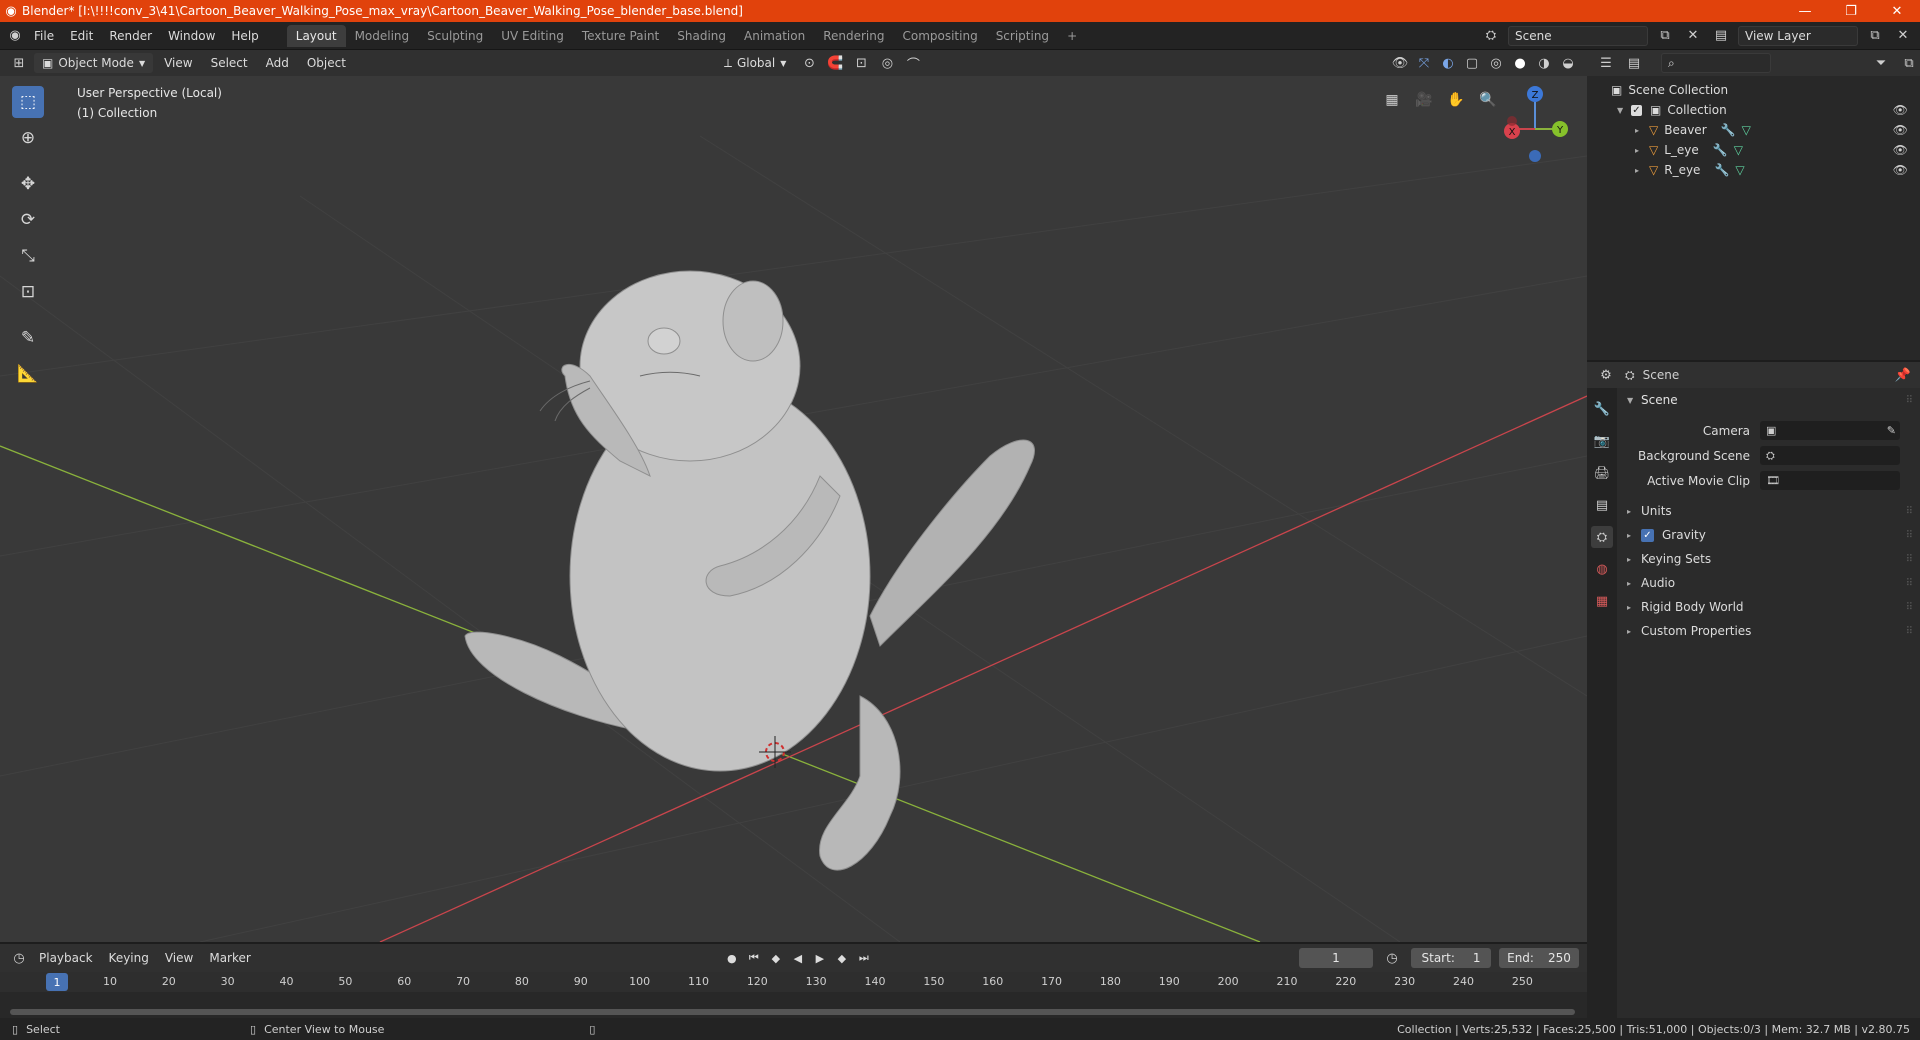  What do you see at coordinates (1753, 170) in the screenshot?
I see `outliner-object-r-eye: ▸ ▽ R_eye 🔧 ▽ 👁` at bounding box center [1753, 170].